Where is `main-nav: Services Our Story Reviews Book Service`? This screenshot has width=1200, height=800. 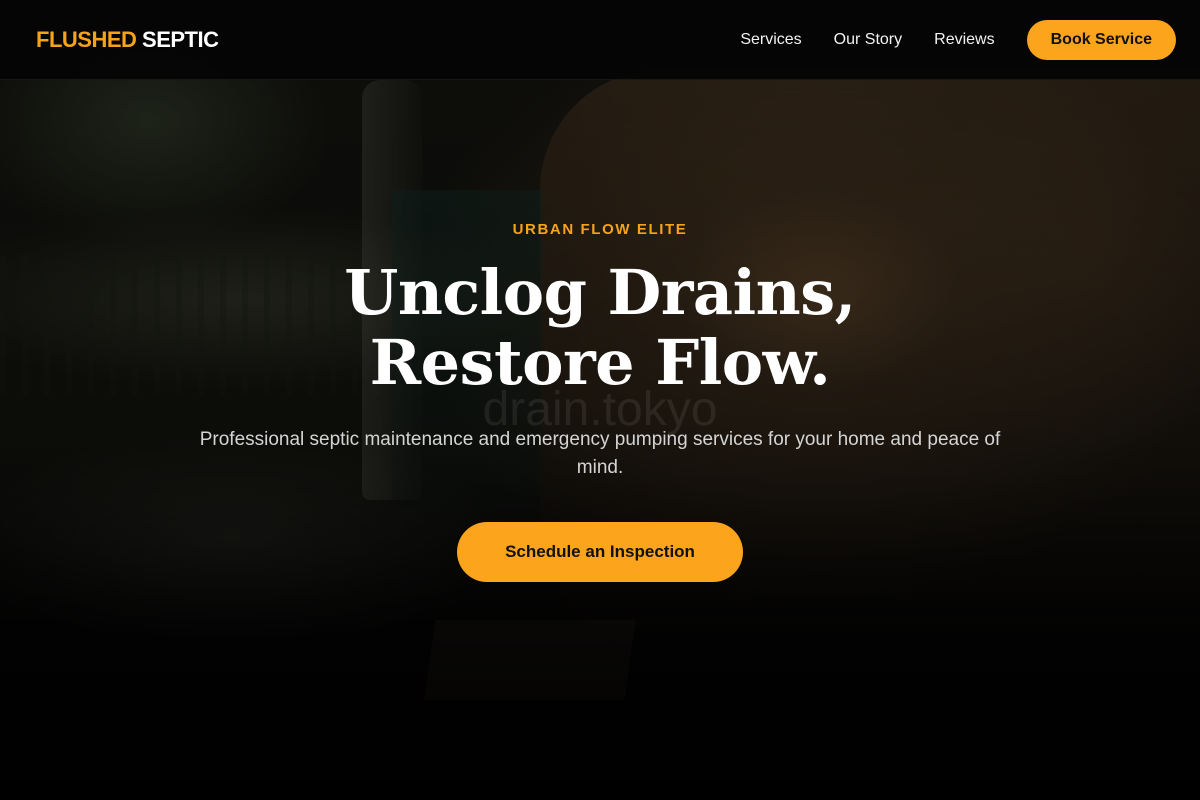
main-nav: Services Our Story Reviews Book Service is located at coordinates (958, 40).